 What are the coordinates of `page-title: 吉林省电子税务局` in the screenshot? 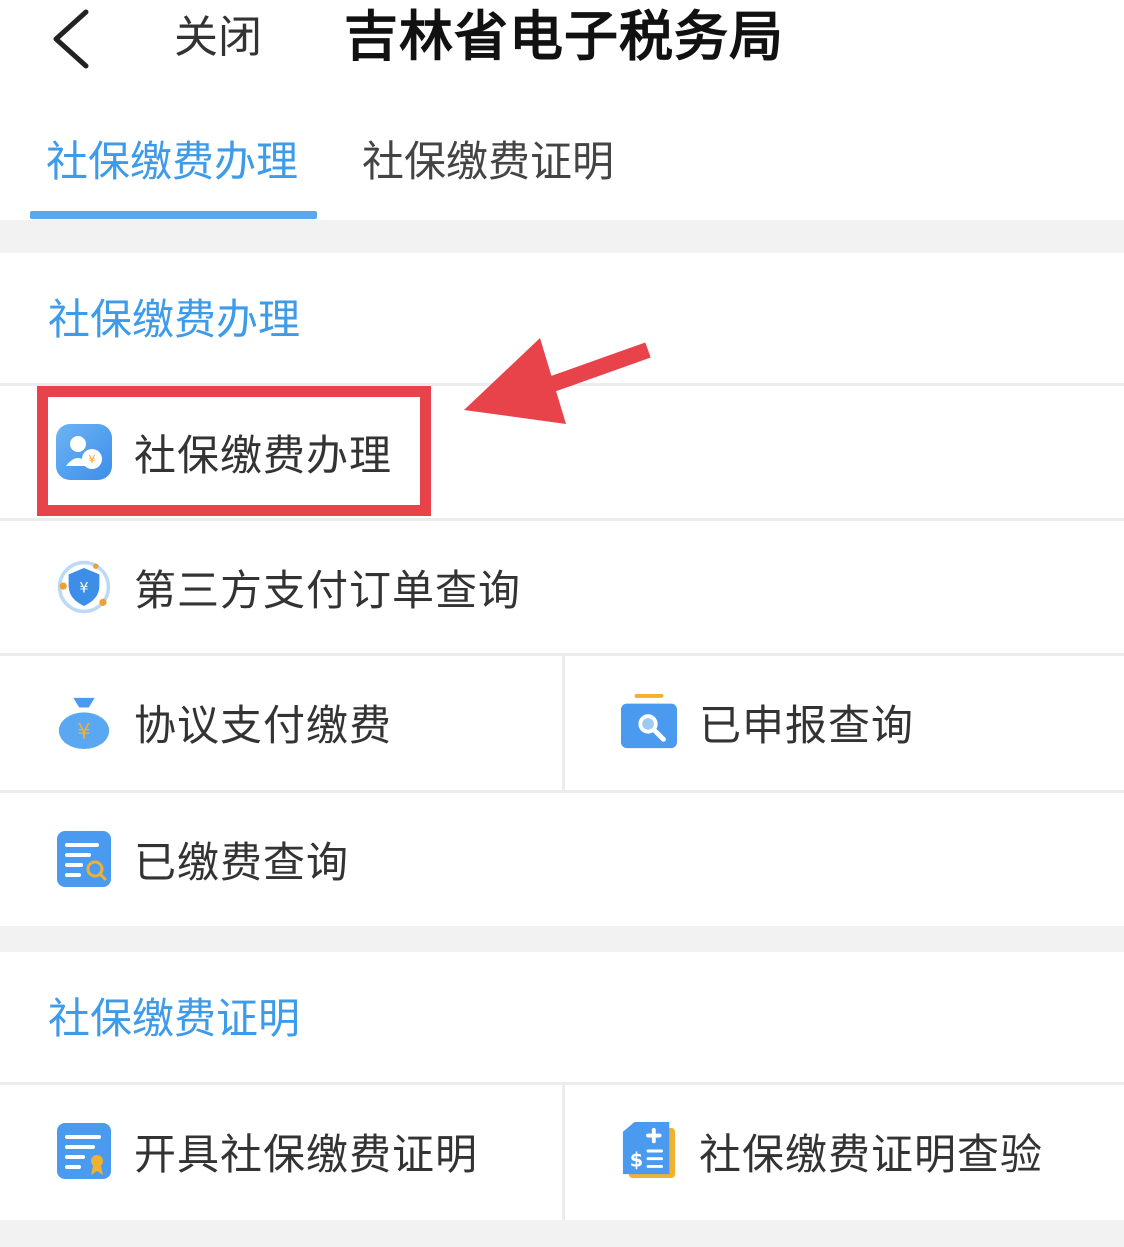 It's located at (564, 36).